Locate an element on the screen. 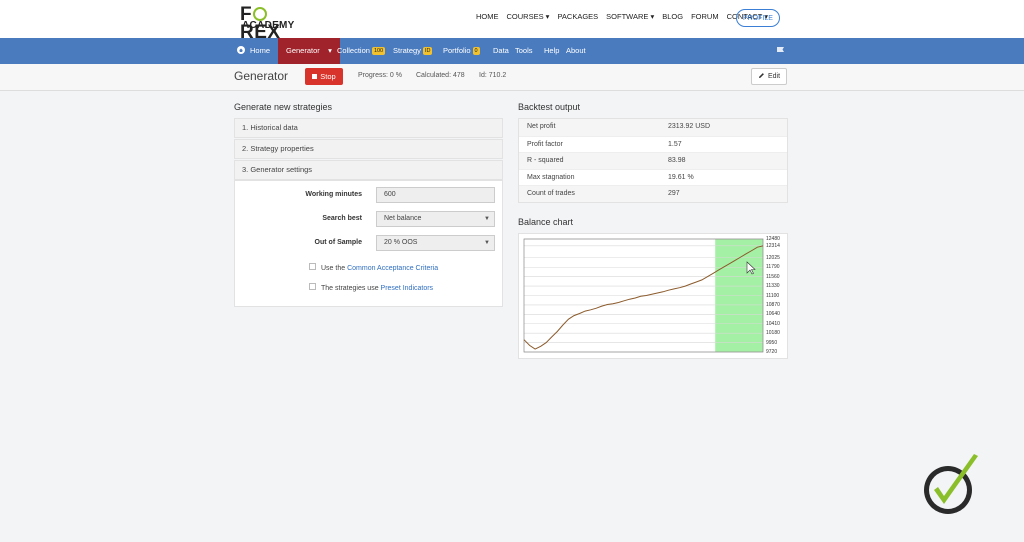 The width and height of the screenshot is (1024, 542). y-tick-label: 10180 is located at coordinates (773, 333).